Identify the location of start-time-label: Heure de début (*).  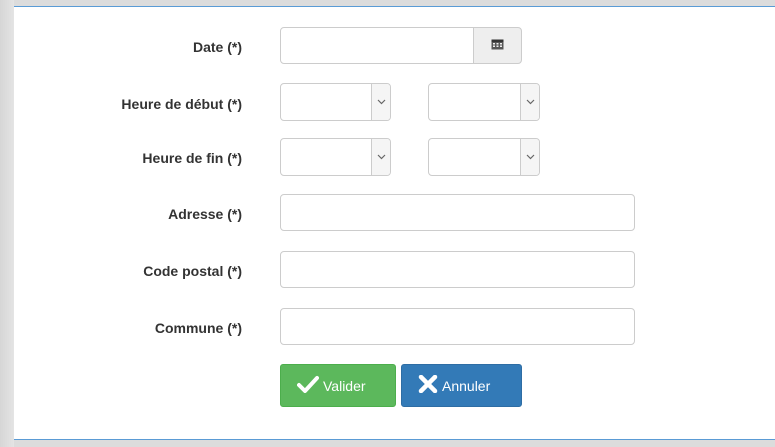
(181, 104).